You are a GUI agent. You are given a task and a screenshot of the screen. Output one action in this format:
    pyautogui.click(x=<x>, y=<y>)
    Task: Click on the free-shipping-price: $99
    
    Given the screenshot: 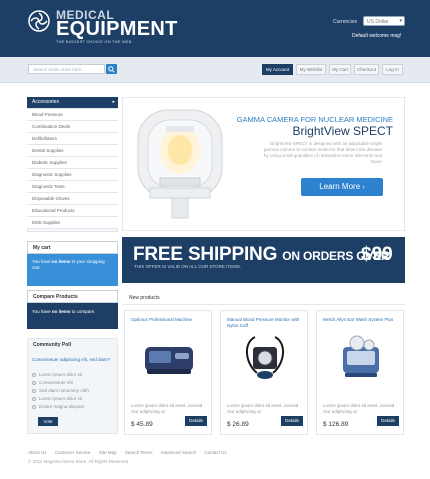 What is the action you would take?
    pyautogui.click(x=377, y=254)
    